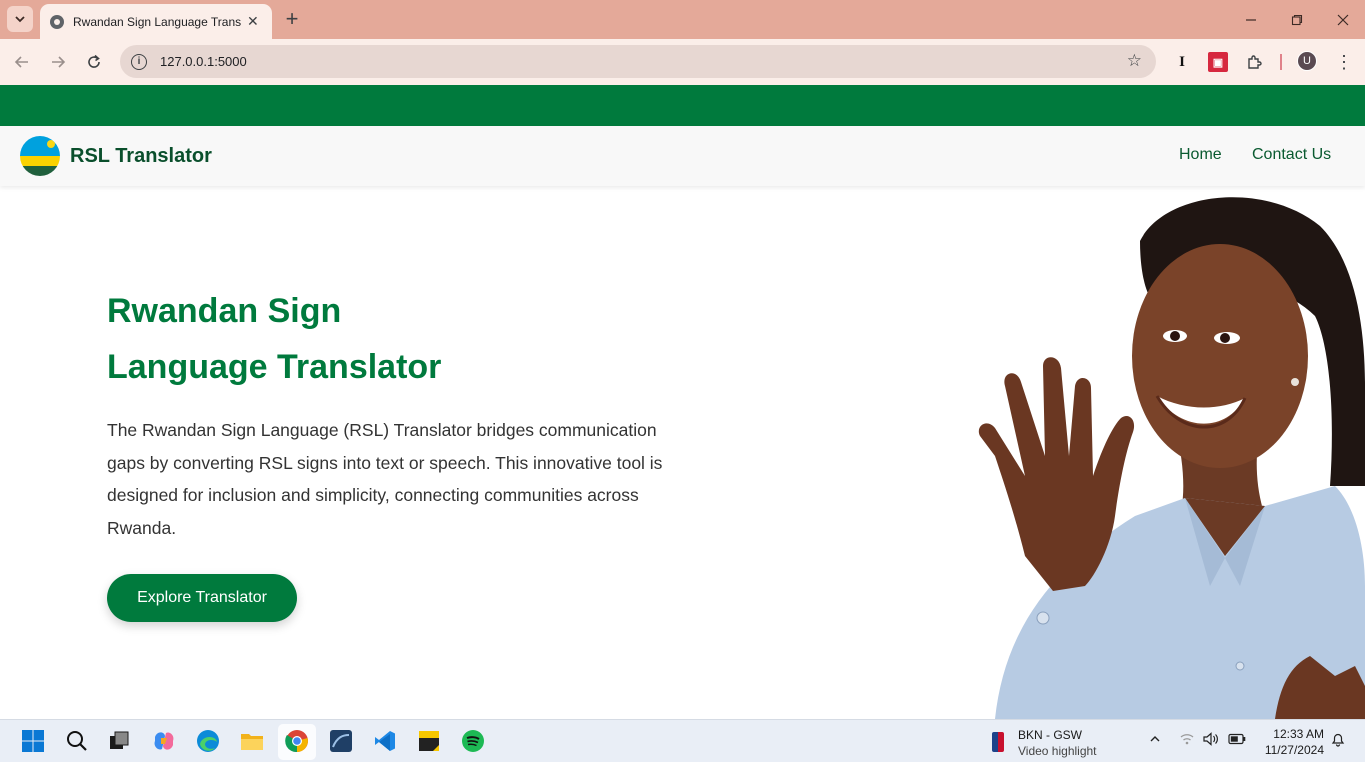 This screenshot has height=762, width=1365. I want to click on arrow-left-icon, so click(21, 62).